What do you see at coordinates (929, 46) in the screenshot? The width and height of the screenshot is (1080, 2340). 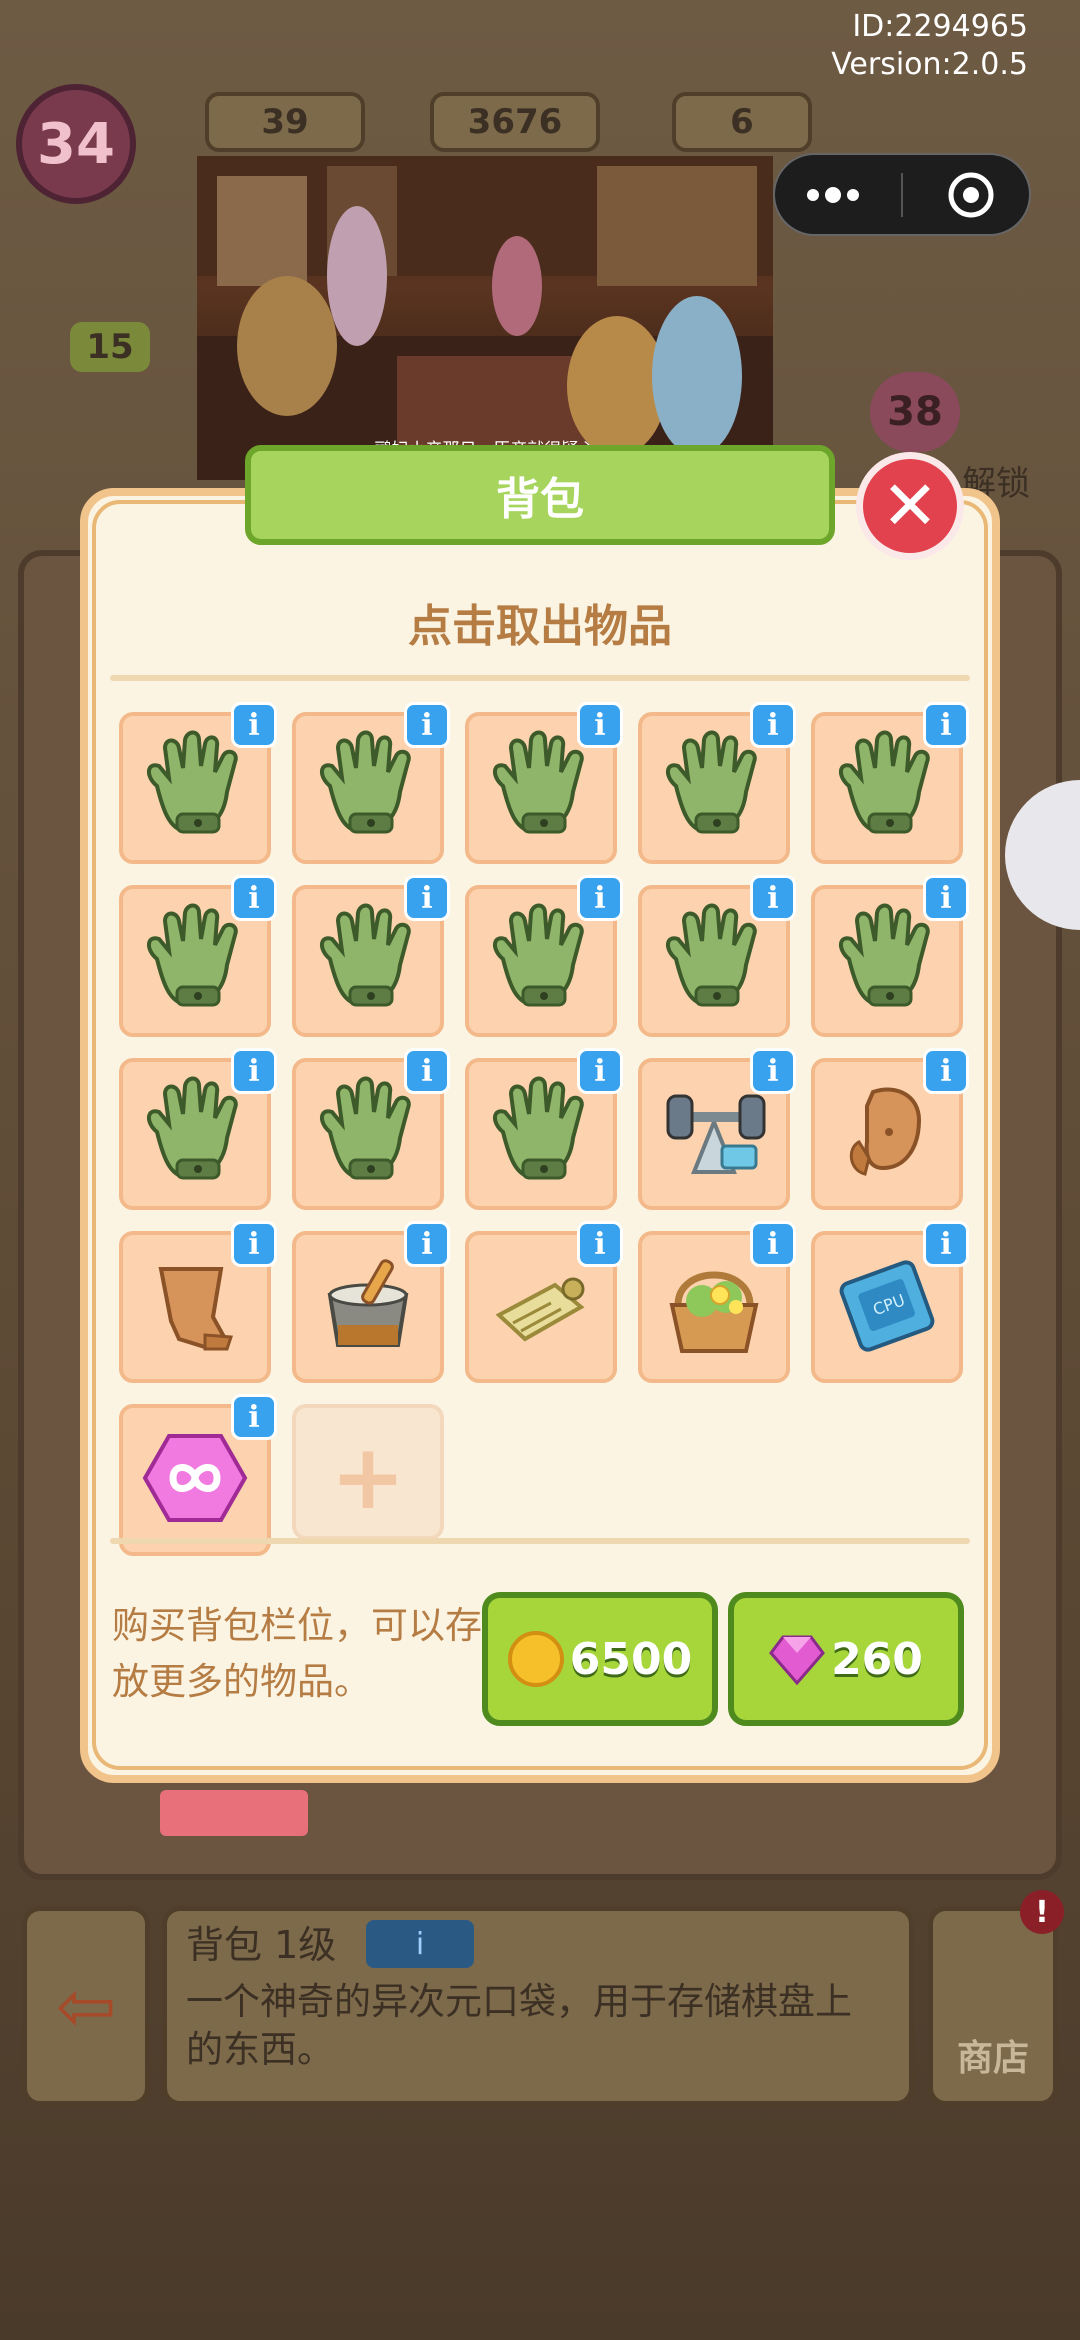 I see `version-info: ID:2294965 Version:2.0.5` at bounding box center [929, 46].